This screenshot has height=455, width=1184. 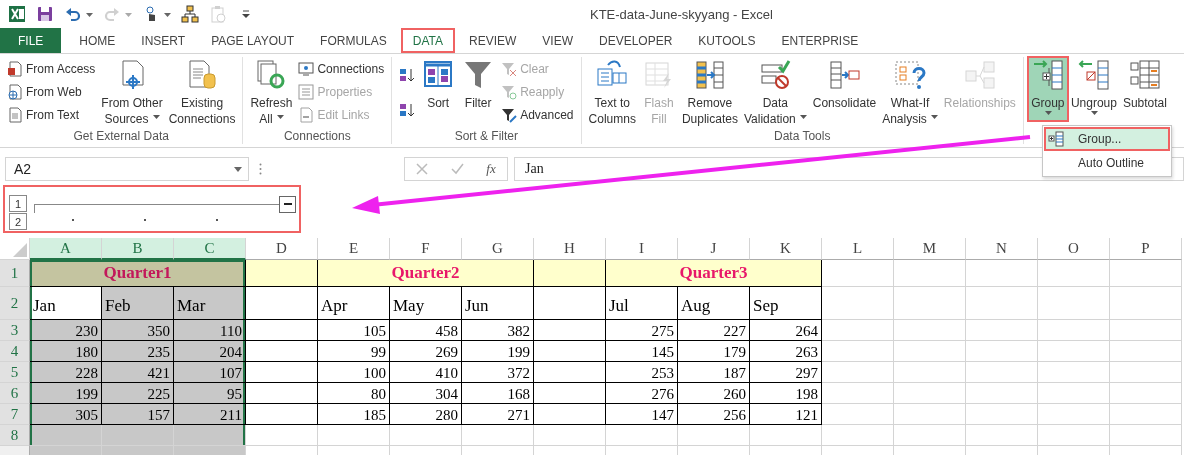 What do you see at coordinates (15, 303) in the screenshot?
I see `row-header: 2` at bounding box center [15, 303].